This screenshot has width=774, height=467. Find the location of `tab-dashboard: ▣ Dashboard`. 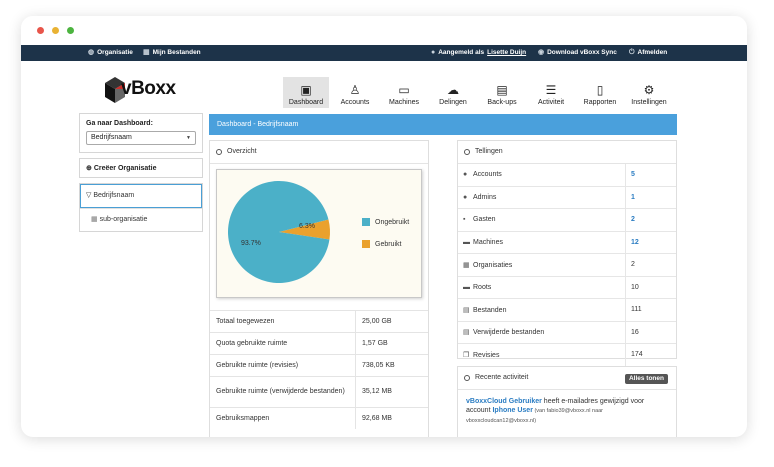

tab-dashboard: ▣ Dashboard is located at coordinates (306, 92).